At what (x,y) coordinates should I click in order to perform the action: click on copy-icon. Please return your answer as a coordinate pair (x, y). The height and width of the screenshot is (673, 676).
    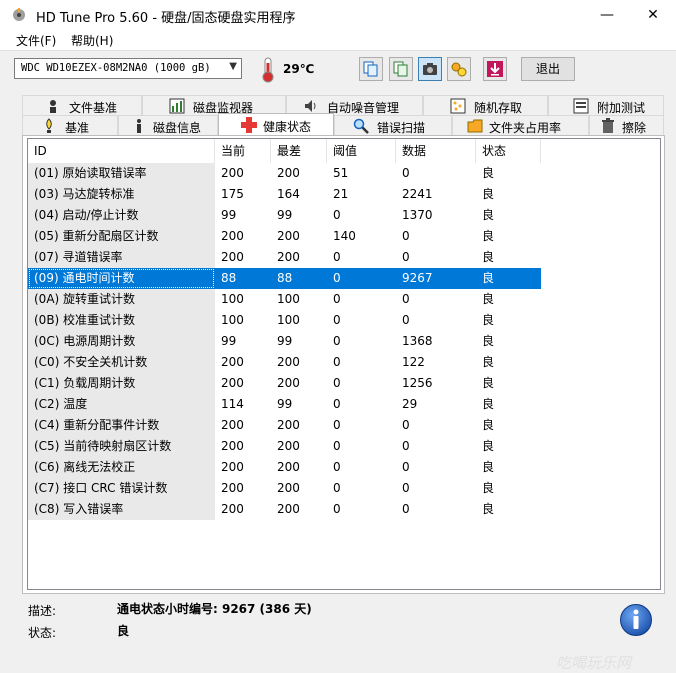
    Looking at the image, I should click on (370, 69).